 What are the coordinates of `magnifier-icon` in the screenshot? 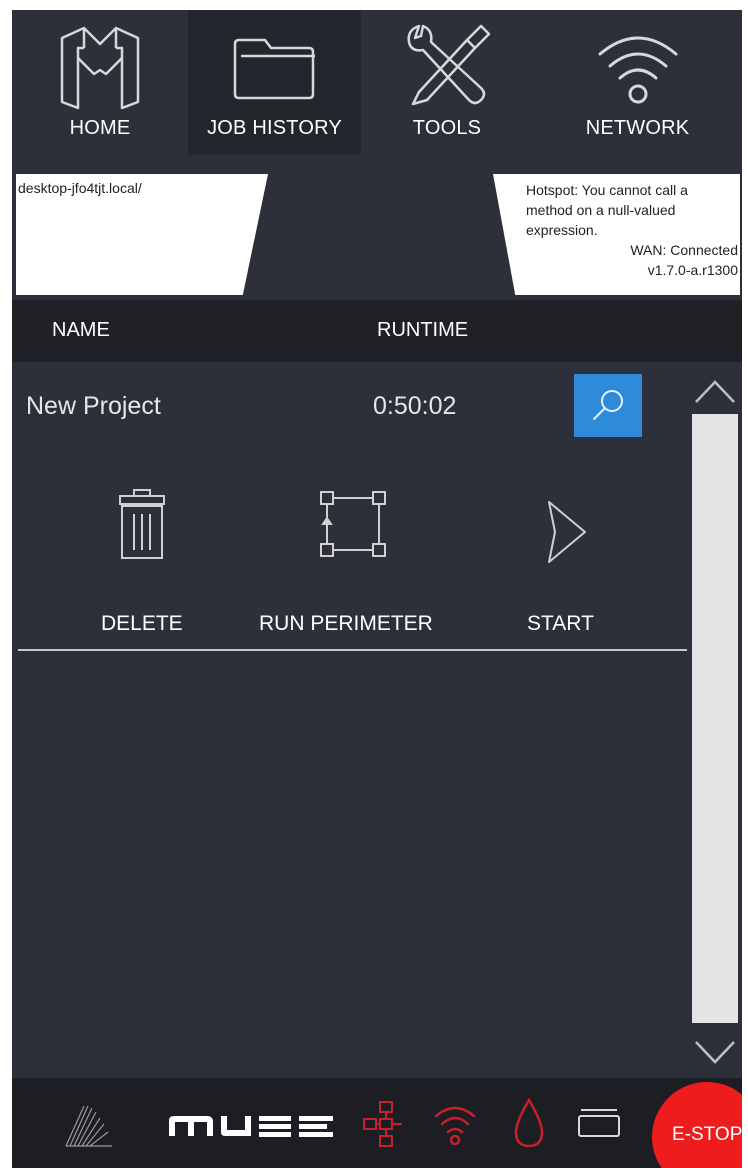 It's located at (608, 404).